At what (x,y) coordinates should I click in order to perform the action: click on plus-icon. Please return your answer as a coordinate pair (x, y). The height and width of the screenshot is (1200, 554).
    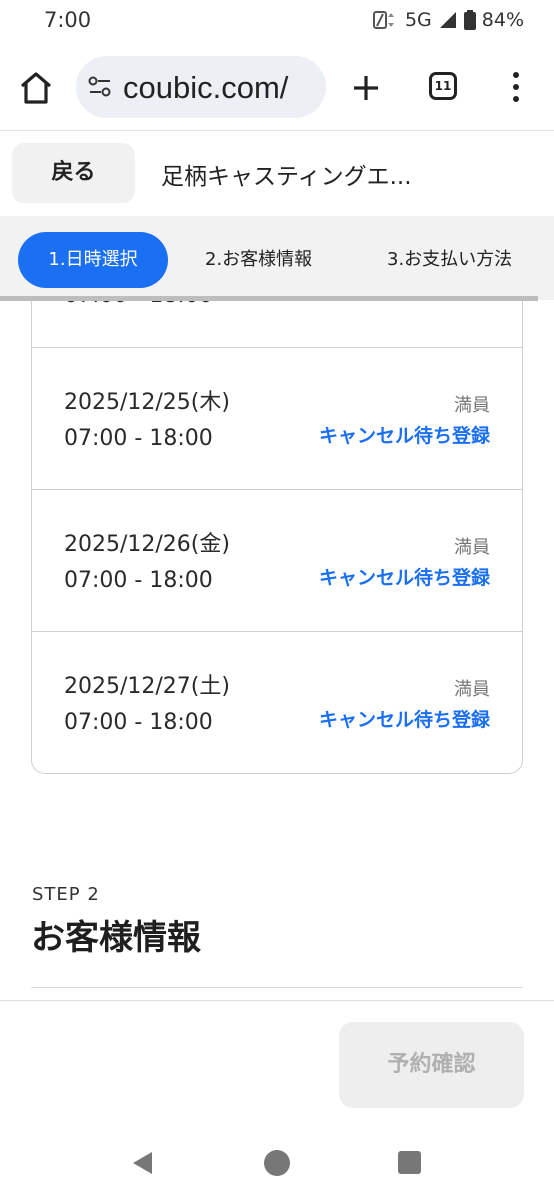
    Looking at the image, I should click on (366, 88).